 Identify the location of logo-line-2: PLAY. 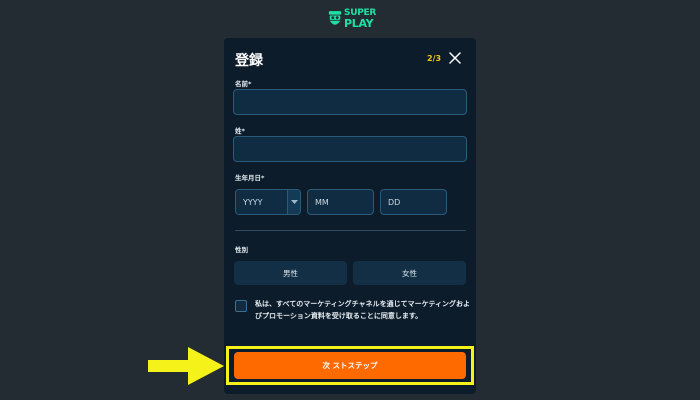
(359, 23).